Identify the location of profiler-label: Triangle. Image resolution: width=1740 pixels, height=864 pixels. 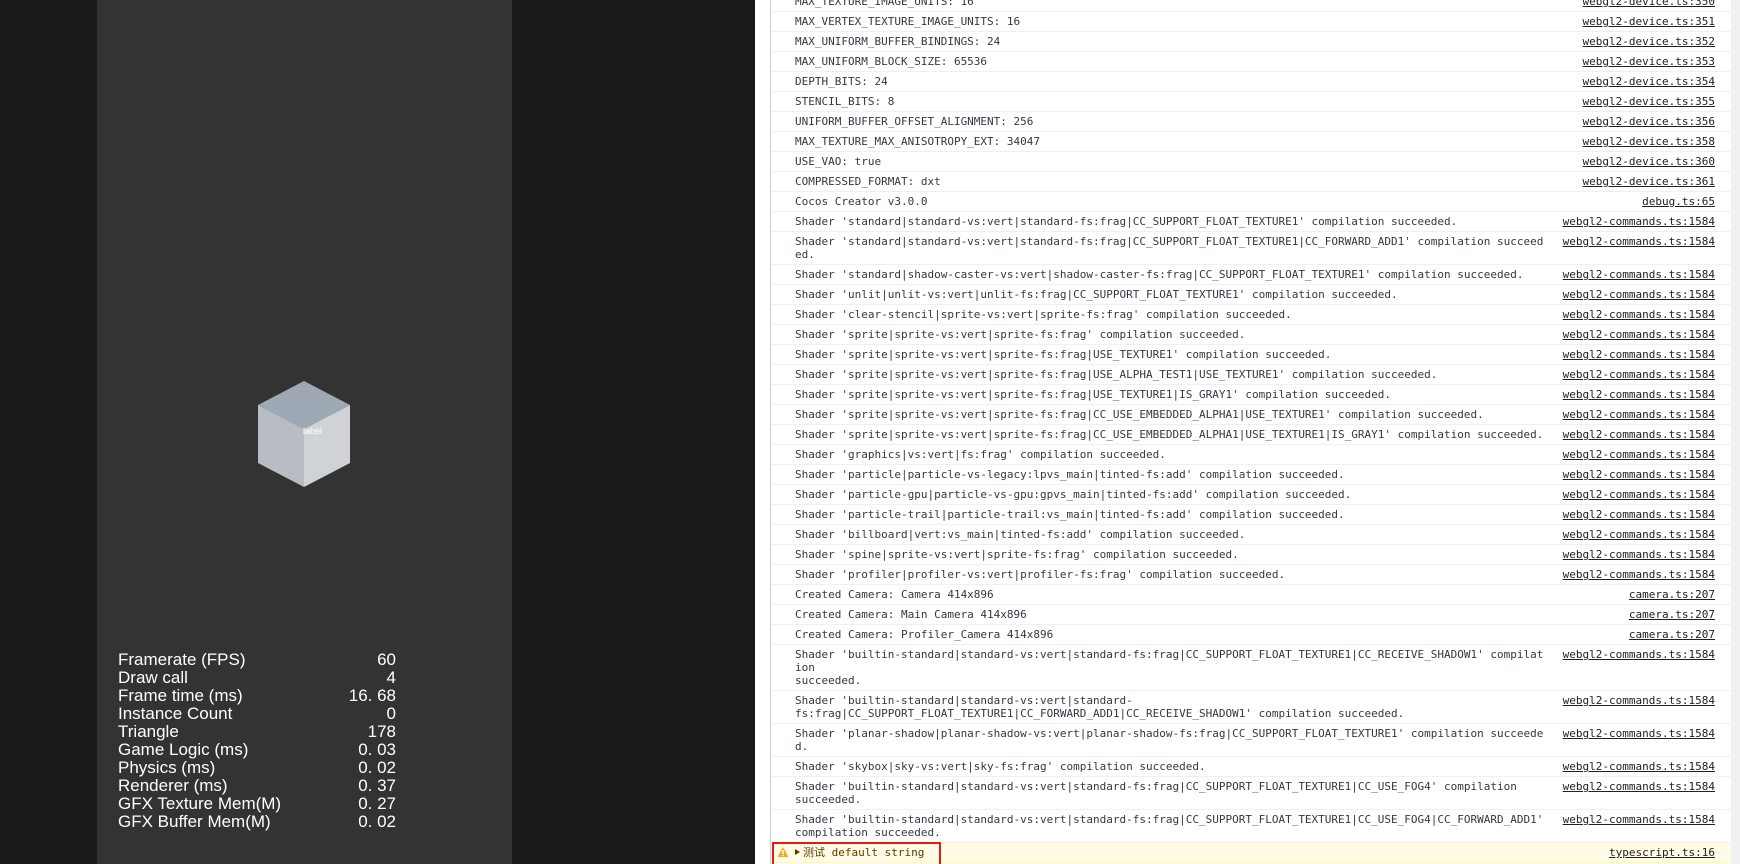
(148, 731).